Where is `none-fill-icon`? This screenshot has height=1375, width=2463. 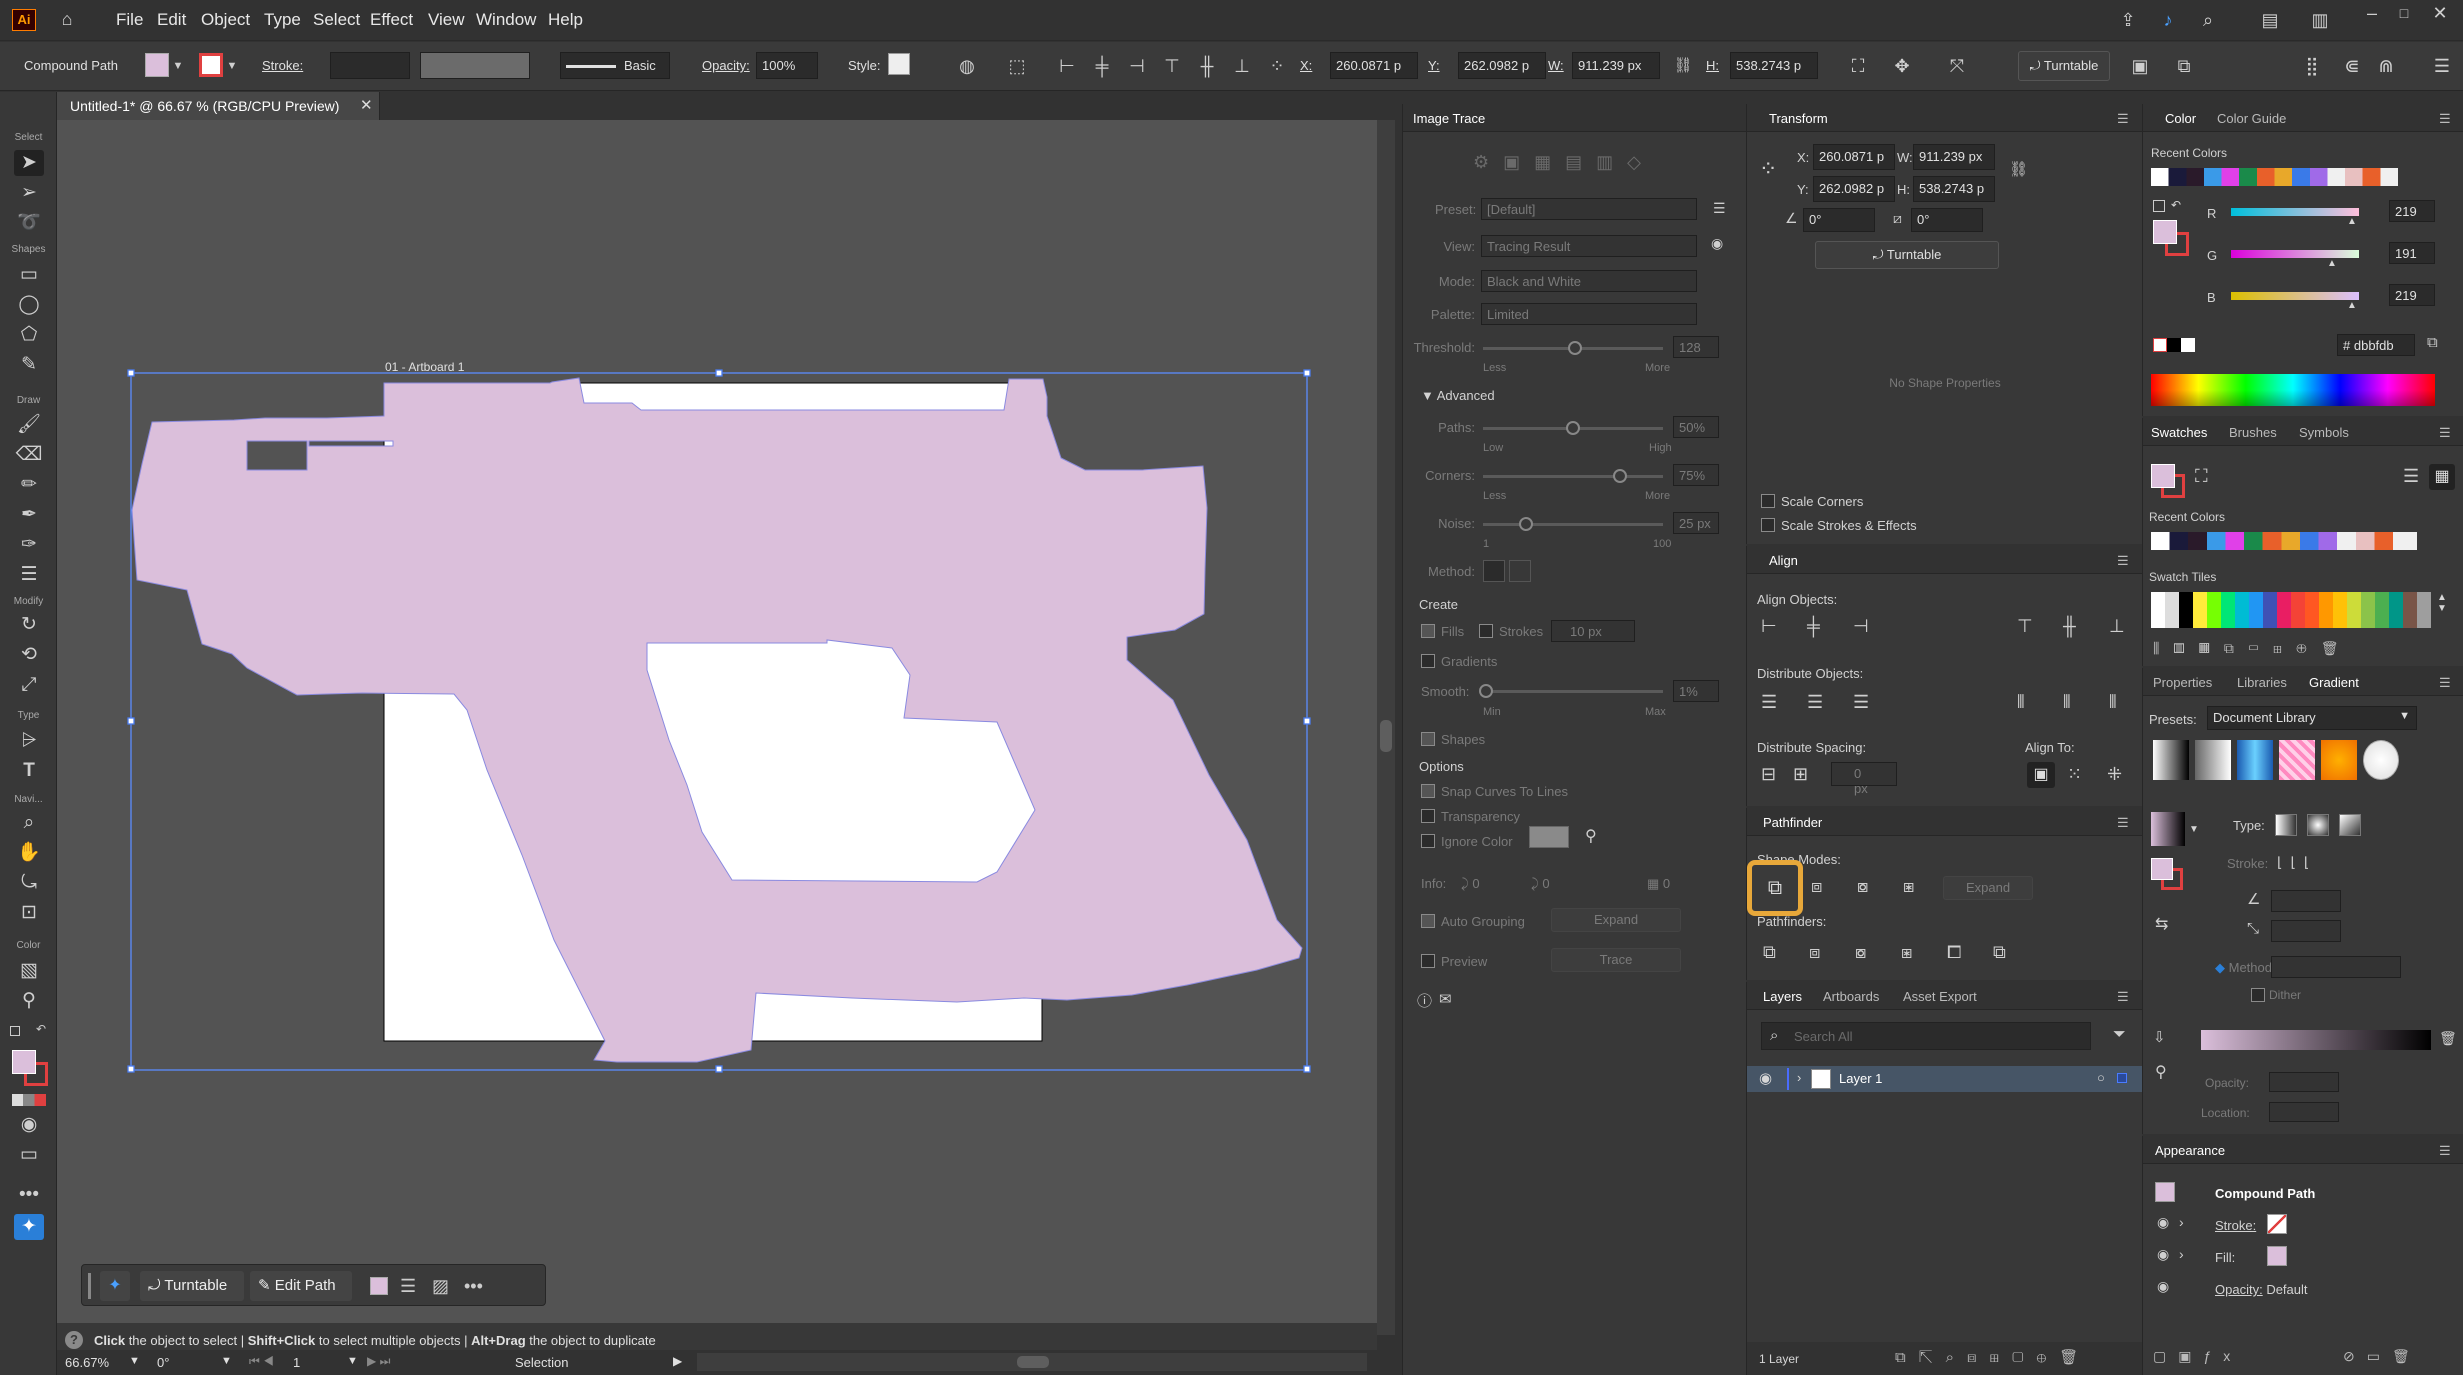 none-fill-icon is located at coordinates (2159, 206).